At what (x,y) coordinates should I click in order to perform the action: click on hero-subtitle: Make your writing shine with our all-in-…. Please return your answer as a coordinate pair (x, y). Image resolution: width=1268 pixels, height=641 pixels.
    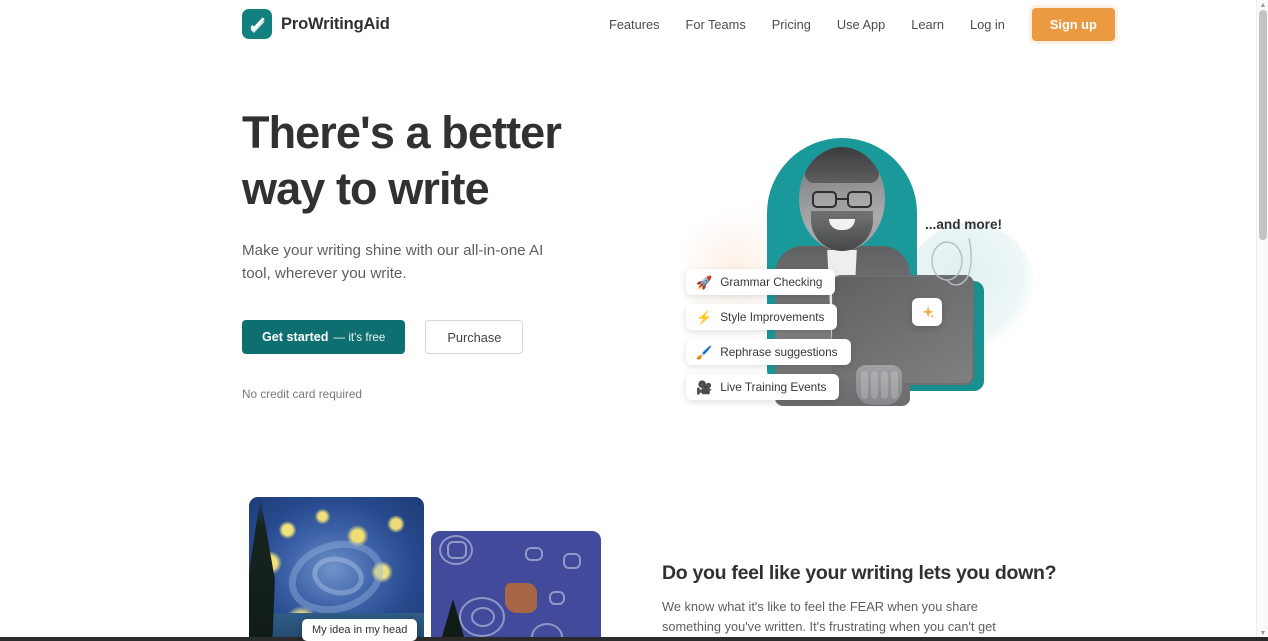
    Looking at the image, I should click on (393, 262).